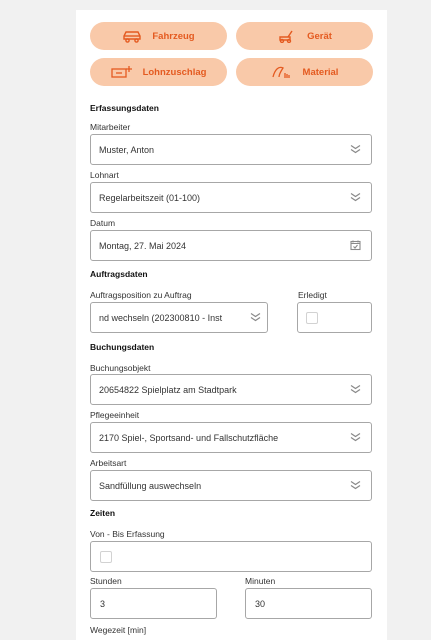 The width and height of the screenshot is (431, 640). What do you see at coordinates (119, 274) in the screenshot?
I see `section-auftragsdaten: Auftragsdaten` at bounding box center [119, 274].